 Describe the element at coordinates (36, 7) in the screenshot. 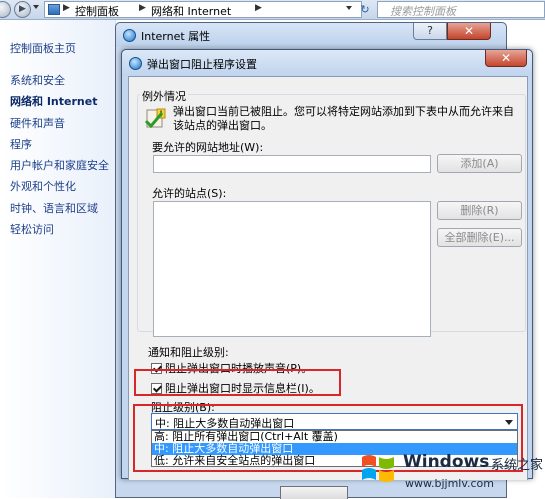

I see `recent-pages-dropdown-icon` at that location.